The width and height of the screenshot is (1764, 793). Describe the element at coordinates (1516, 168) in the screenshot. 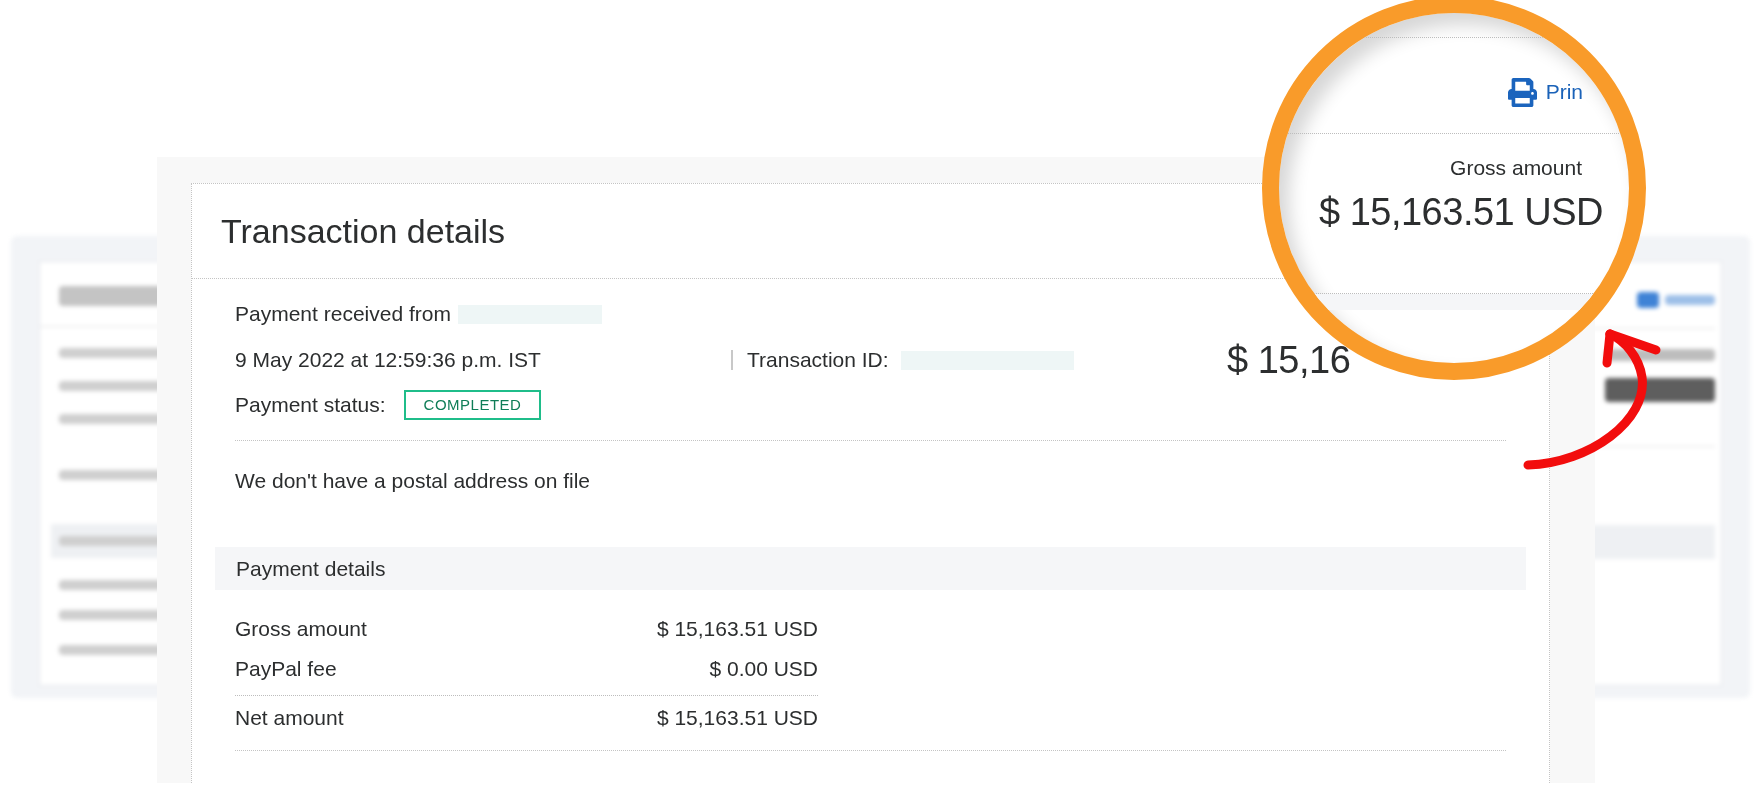

I see `amount-label: Gross amount` at that location.